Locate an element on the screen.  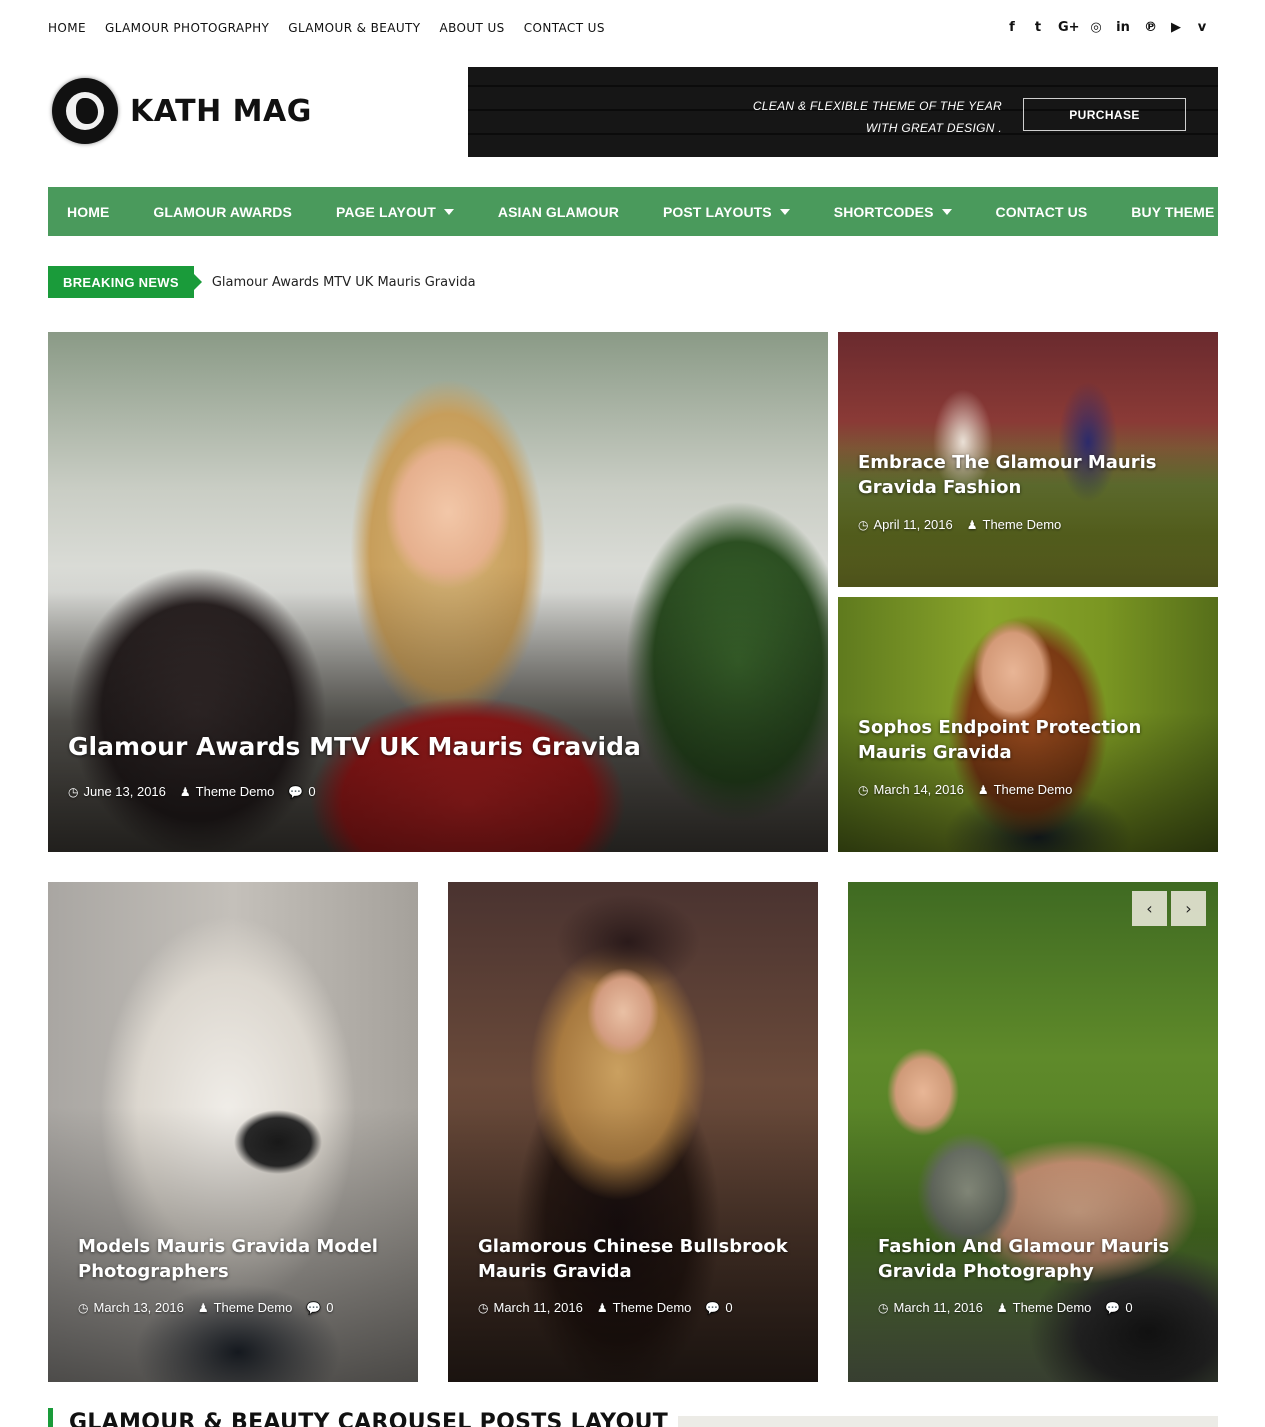
linkedin-icon: in is located at coordinates (1123, 27).